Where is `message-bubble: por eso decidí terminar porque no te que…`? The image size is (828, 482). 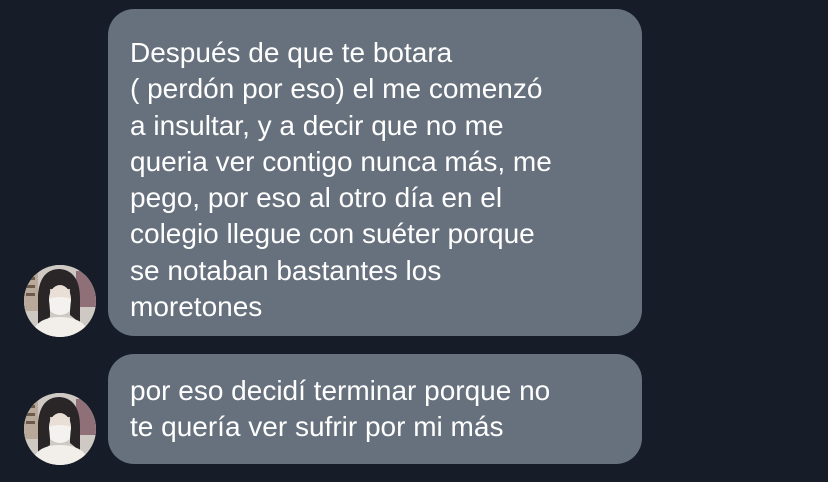 message-bubble: por eso decidí terminar porque no te que… is located at coordinates (375, 409).